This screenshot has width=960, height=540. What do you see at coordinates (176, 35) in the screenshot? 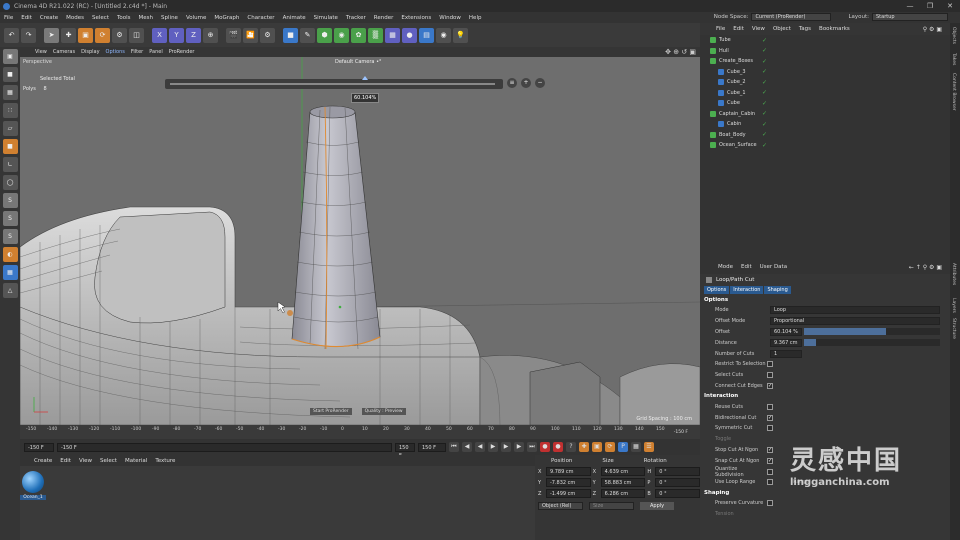
I see `y-axis-icon: Y` at bounding box center [176, 35].